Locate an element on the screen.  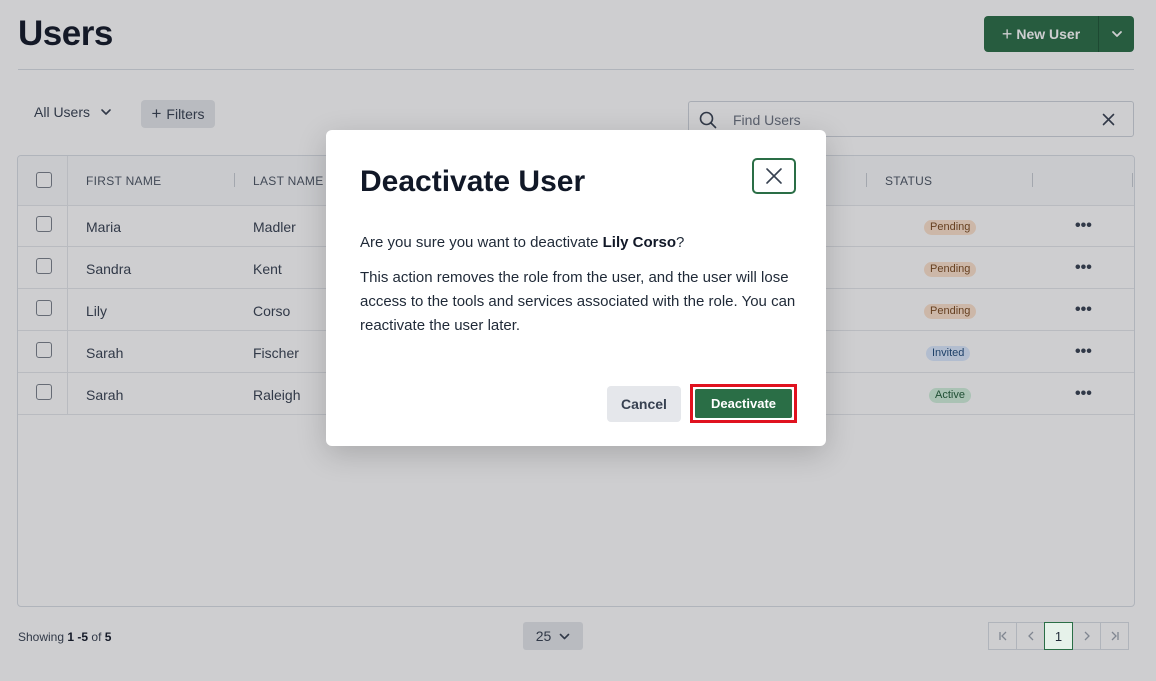
cancel-button: Cancel is located at coordinates (644, 404).